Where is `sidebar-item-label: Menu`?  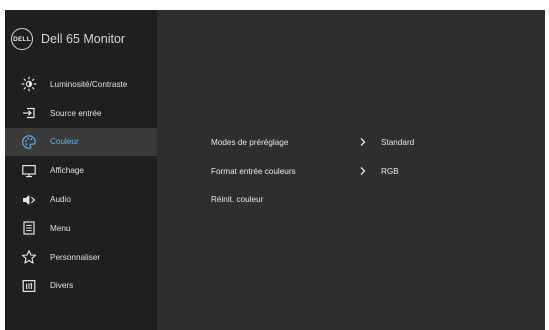 sidebar-item-label: Menu is located at coordinates (60, 228).